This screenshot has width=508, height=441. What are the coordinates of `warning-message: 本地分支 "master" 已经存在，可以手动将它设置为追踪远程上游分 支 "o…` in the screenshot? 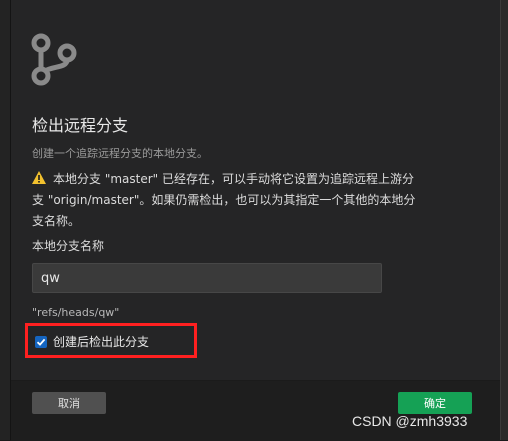 It's located at (258, 200).